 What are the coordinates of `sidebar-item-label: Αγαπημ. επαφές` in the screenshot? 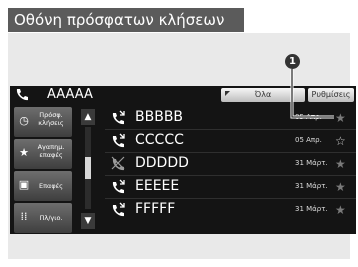 It's located at (51, 151).